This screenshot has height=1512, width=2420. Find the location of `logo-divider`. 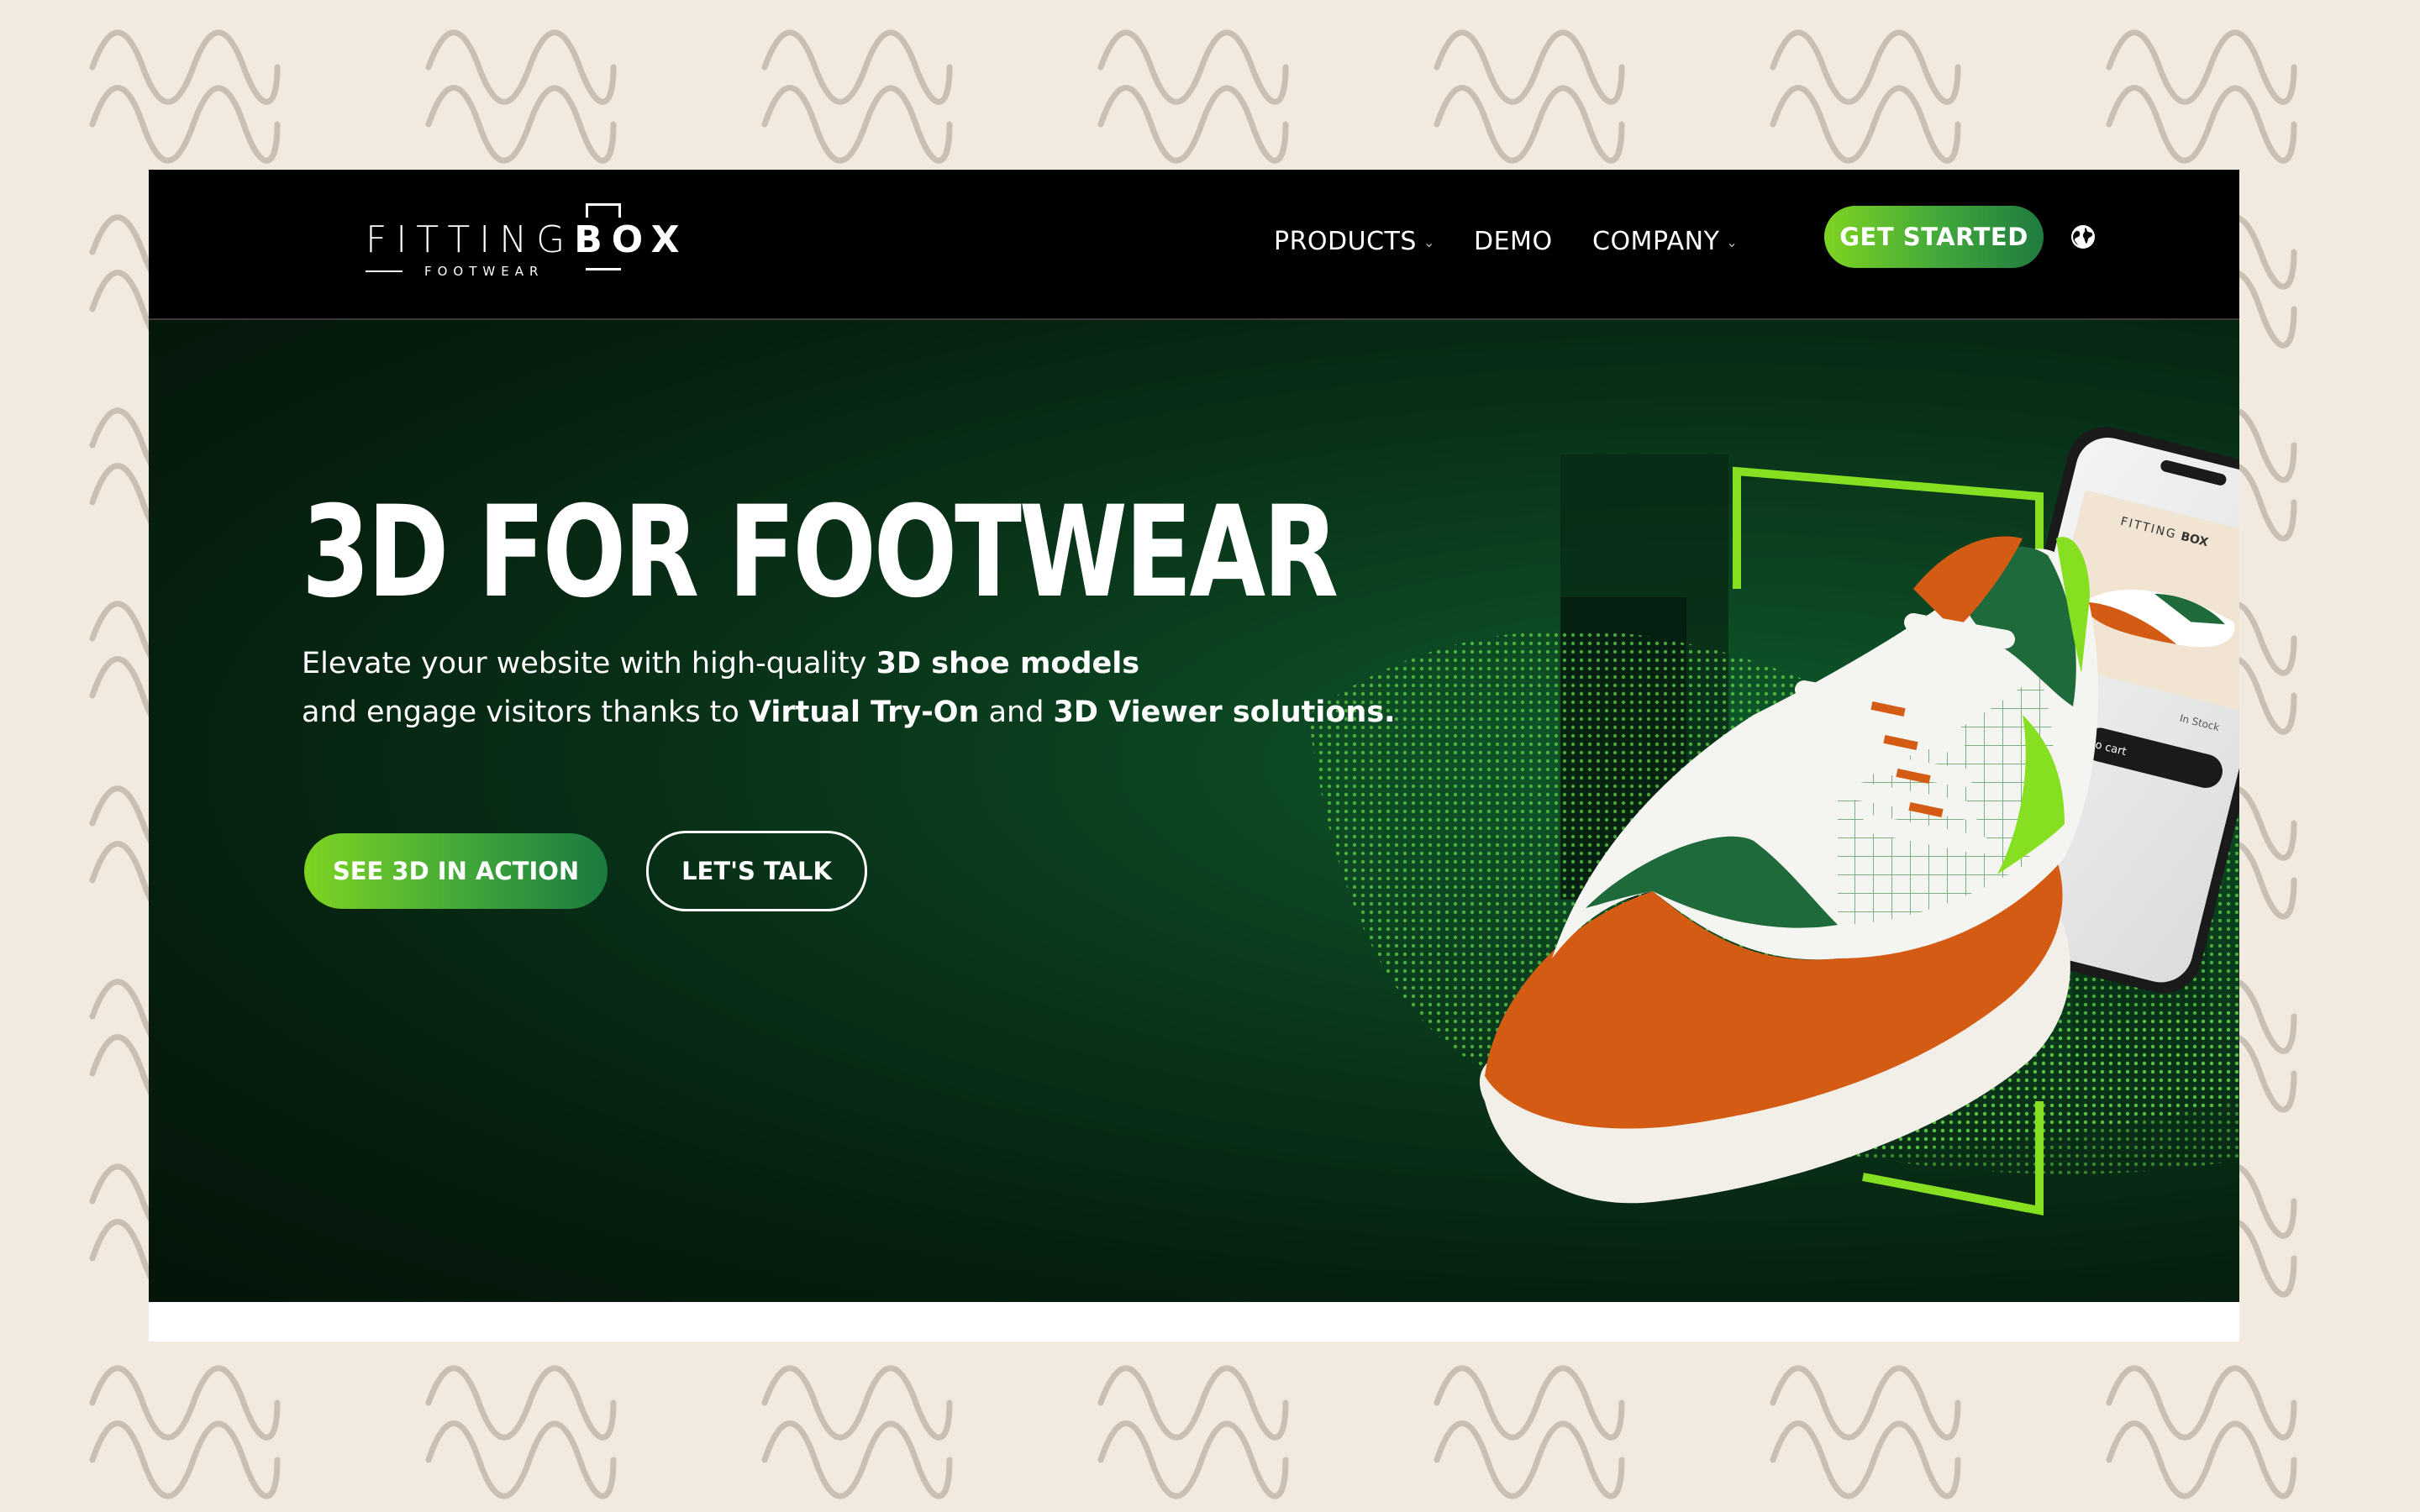

logo-divider is located at coordinates (384, 271).